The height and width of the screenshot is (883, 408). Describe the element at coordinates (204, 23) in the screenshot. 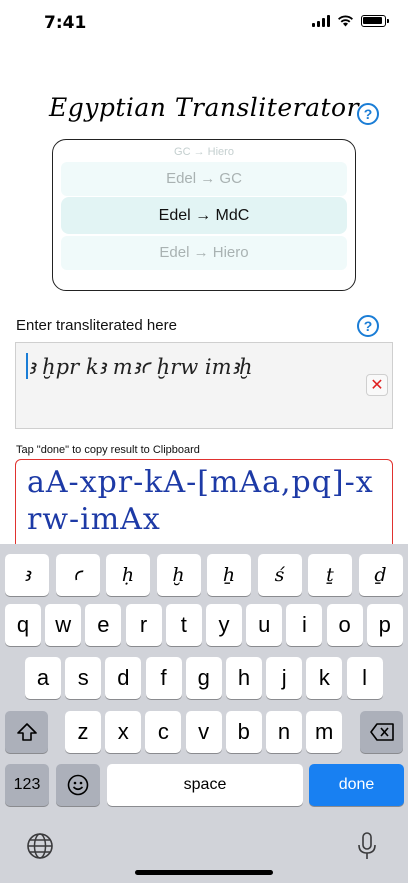

I see `status-bar: 7:41` at that location.